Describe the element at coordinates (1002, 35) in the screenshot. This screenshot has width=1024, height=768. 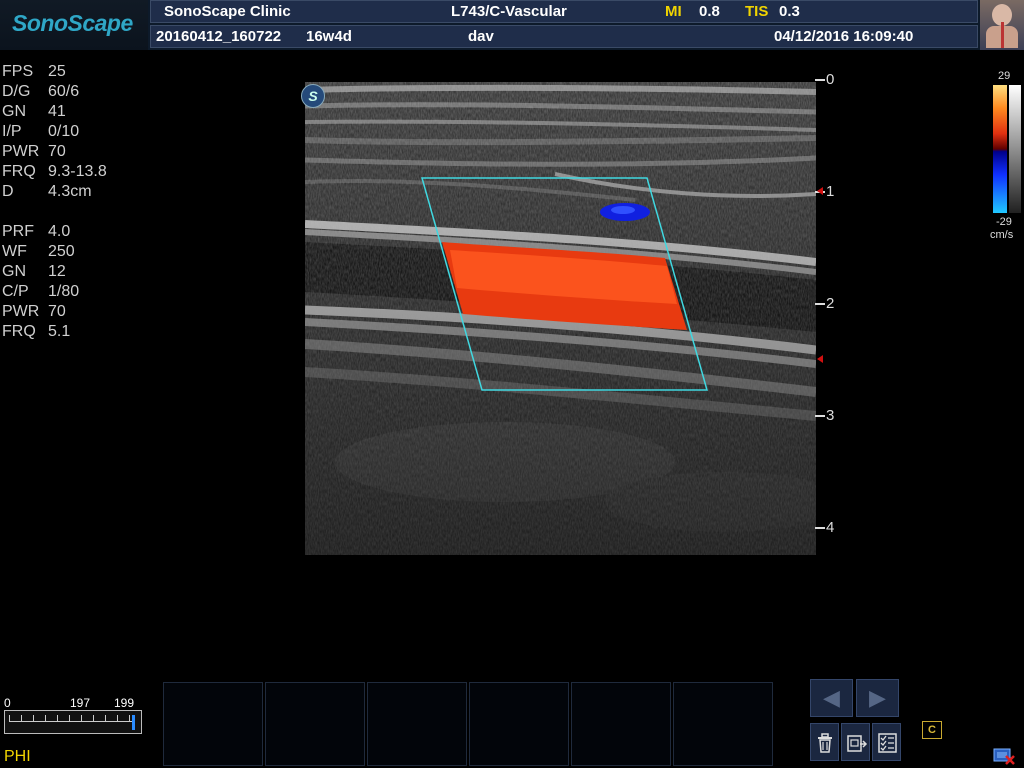
I see `avatar-vessel` at that location.